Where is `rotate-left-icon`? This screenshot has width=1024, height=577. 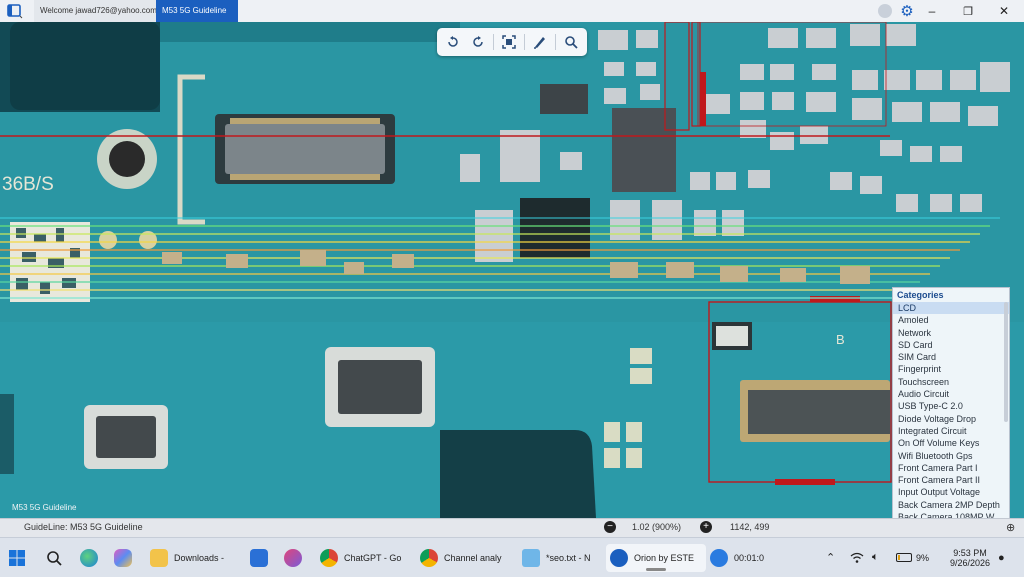
rotate-left-icon is located at coordinates (453, 42).